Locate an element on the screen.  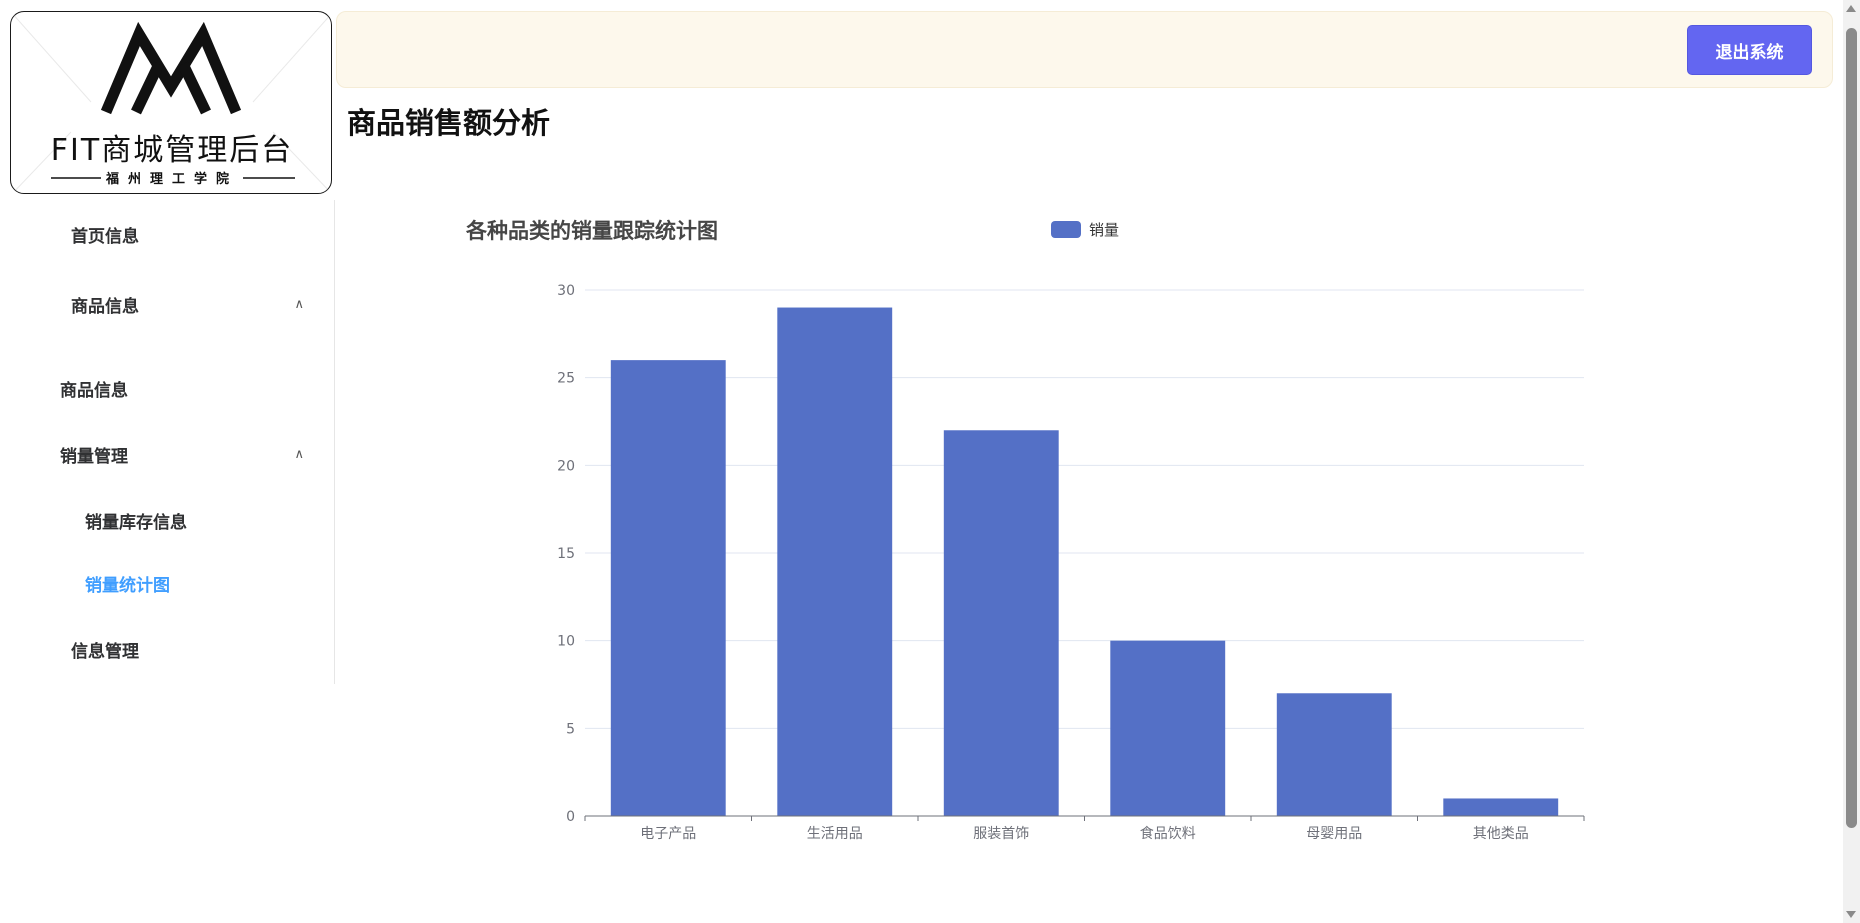
page-title: 商品销售额分析 is located at coordinates (449, 123).